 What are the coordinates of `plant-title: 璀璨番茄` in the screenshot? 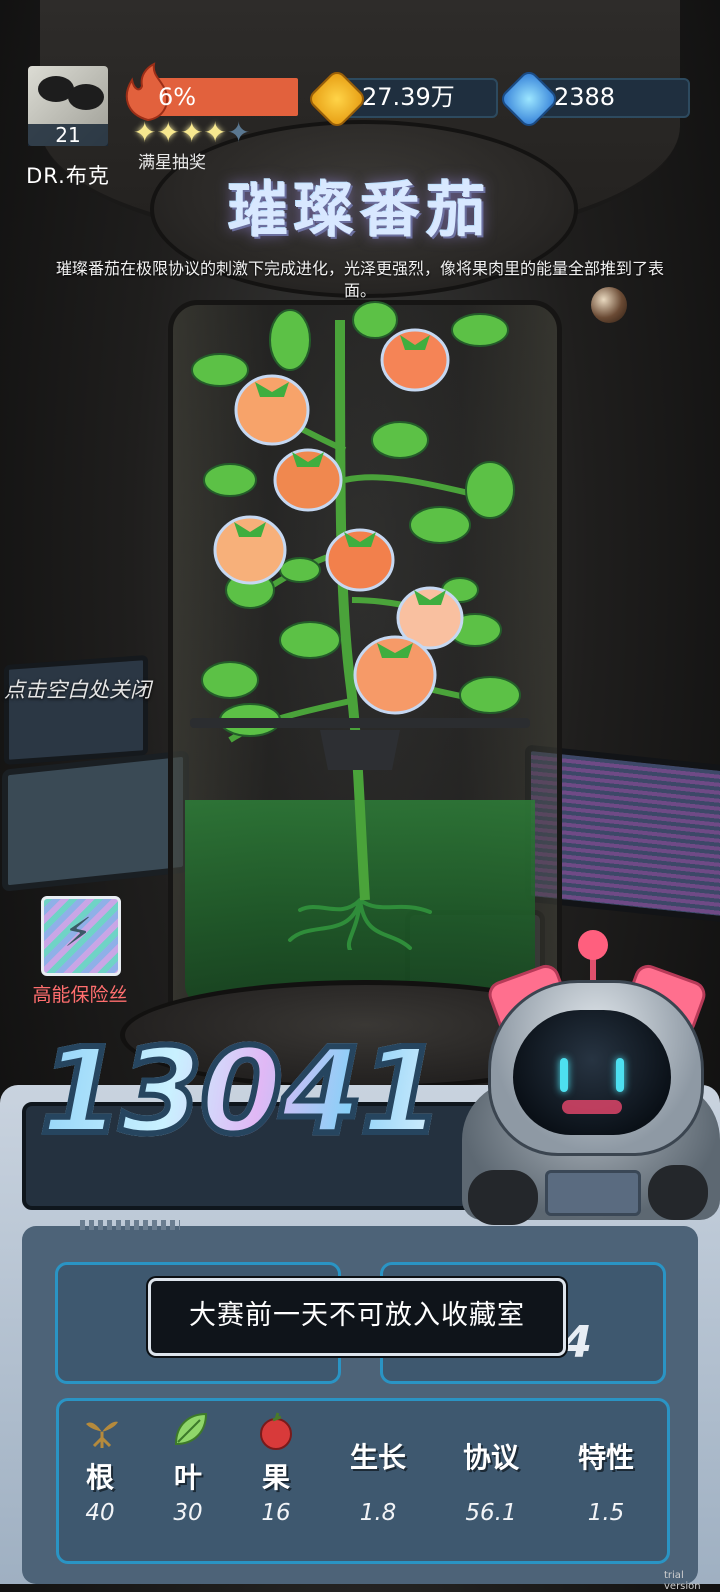 It's located at (360, 211).